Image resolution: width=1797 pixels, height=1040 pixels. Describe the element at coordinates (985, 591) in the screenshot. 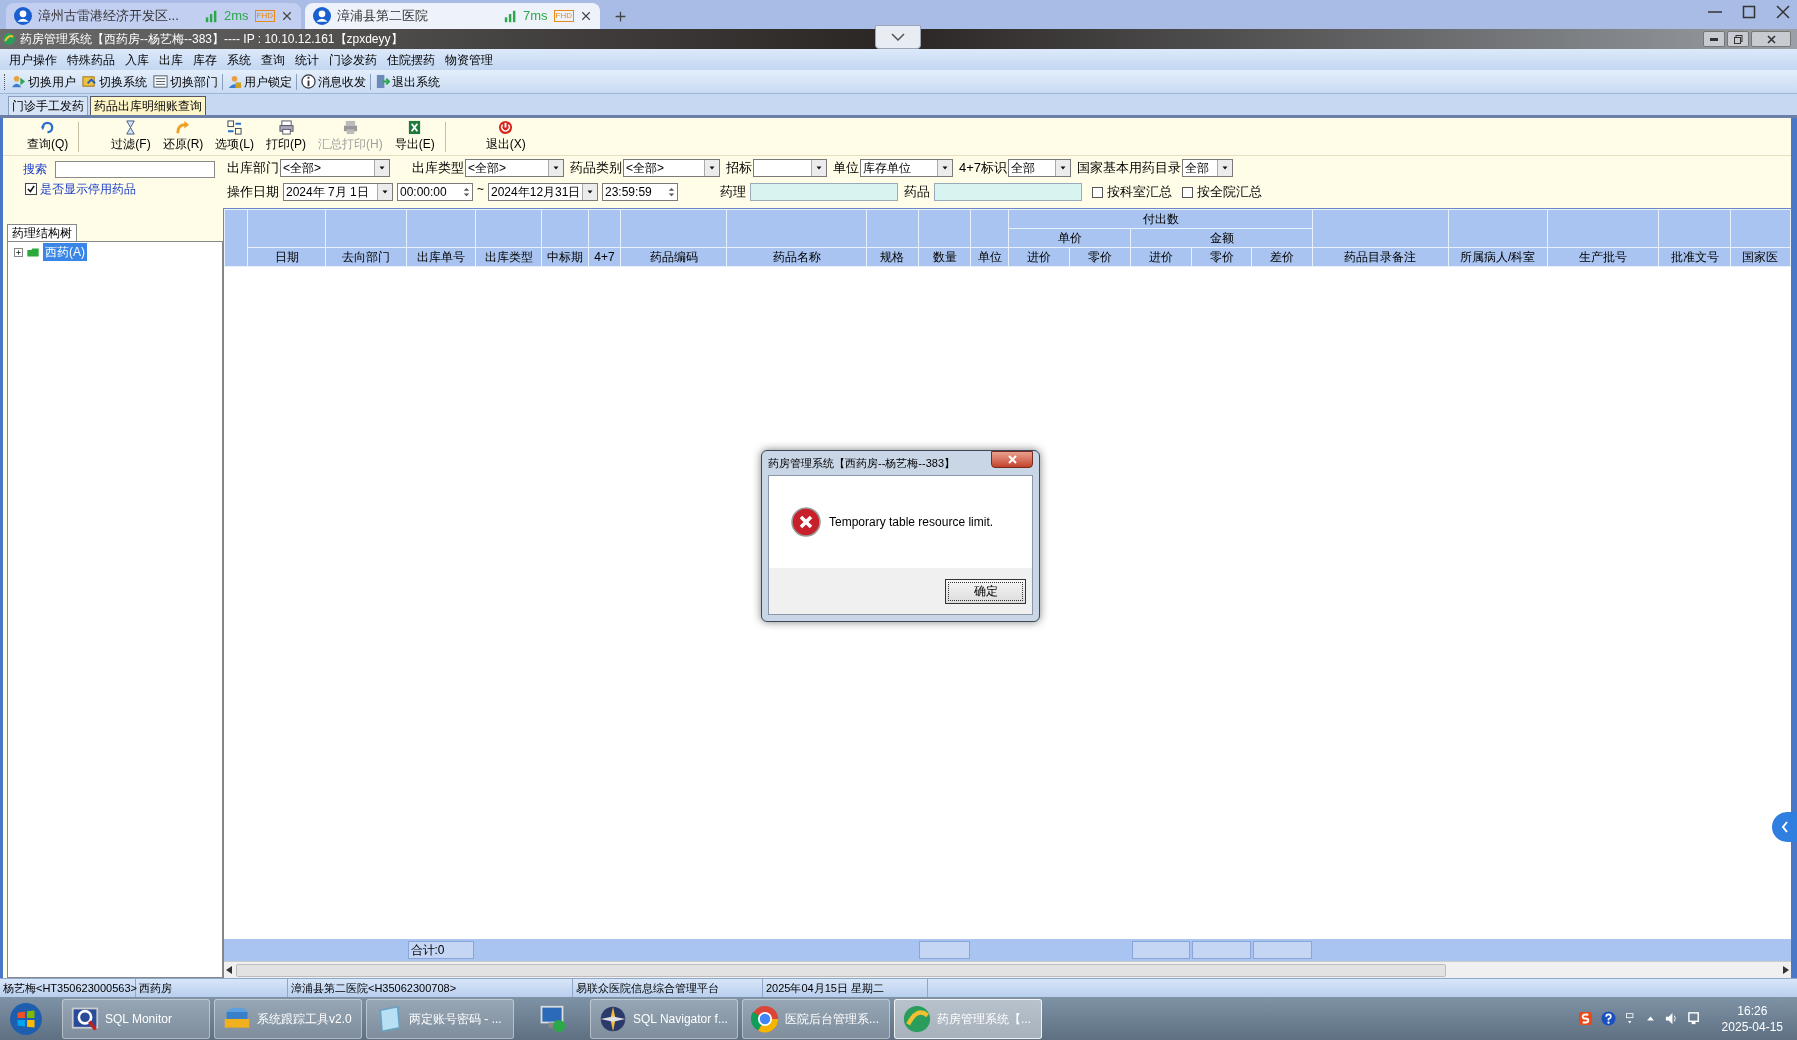

I see `ok-button: 确定` at that location.